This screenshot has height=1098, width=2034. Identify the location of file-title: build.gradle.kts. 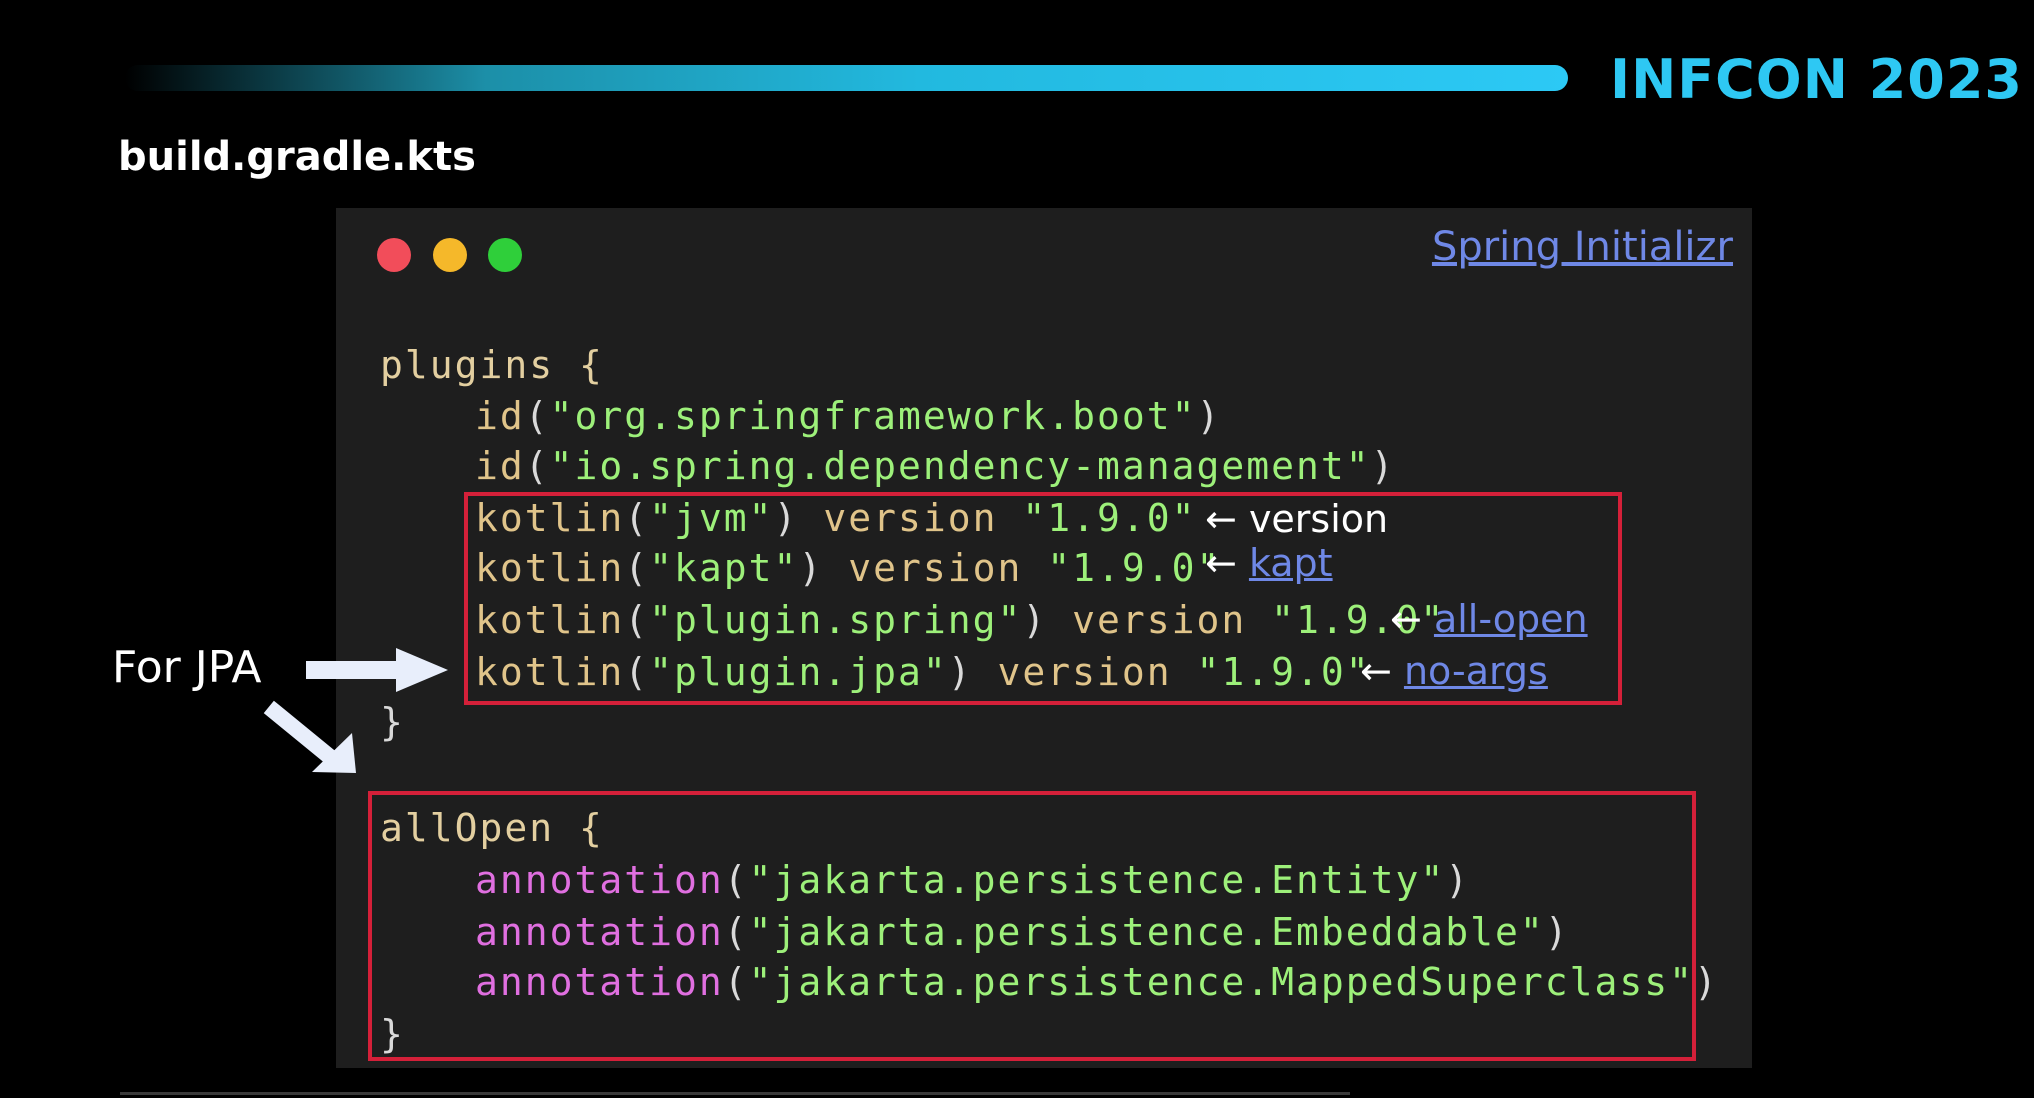
(297, 157).